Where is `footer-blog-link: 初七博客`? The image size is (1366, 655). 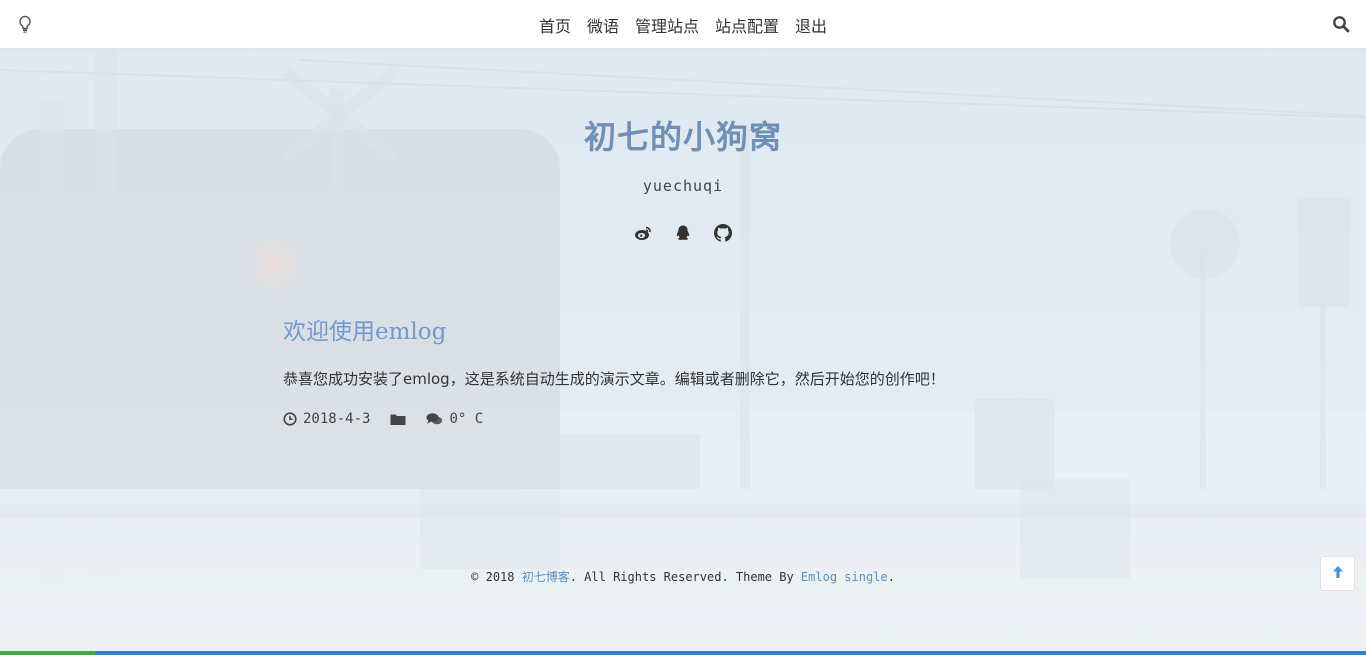
footer-blog-link: 初七博客 is located at coordinates (546, 577).